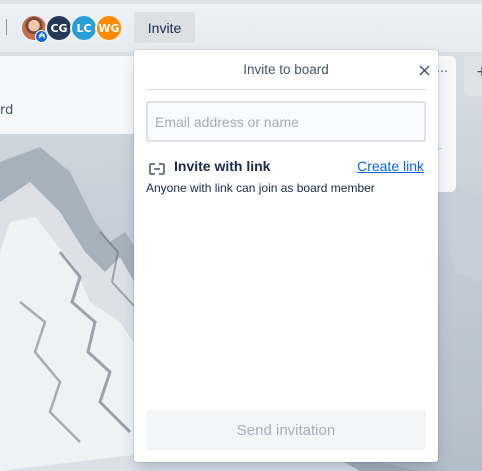 This screenshot has height=471, width=482. I want to click on close-icon, so click(424, 70).